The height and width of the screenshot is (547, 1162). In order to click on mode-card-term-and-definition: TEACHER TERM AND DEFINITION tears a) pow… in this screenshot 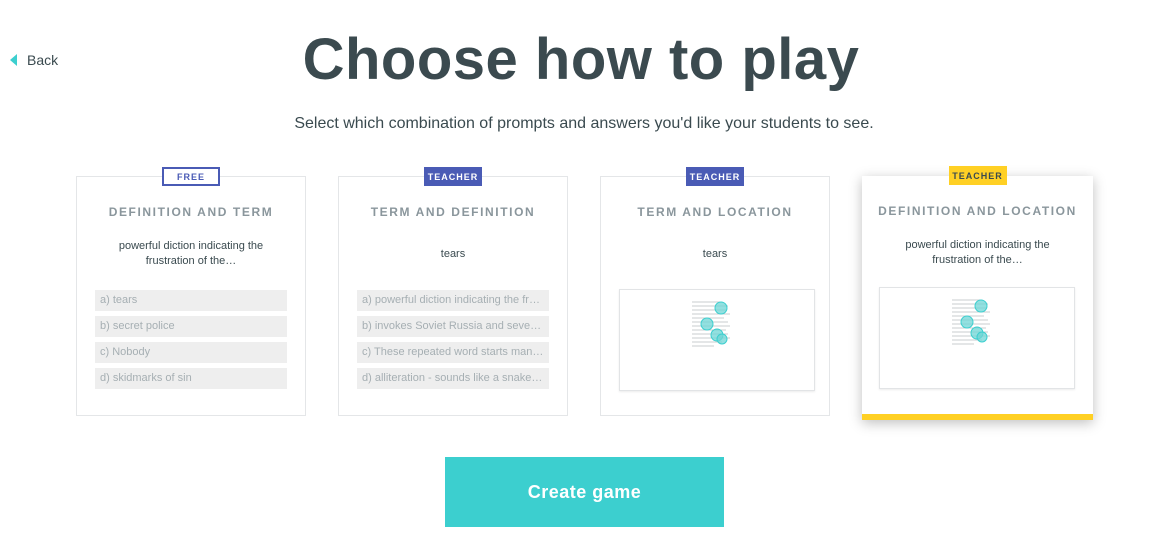, I will do `click(453, 291)`.